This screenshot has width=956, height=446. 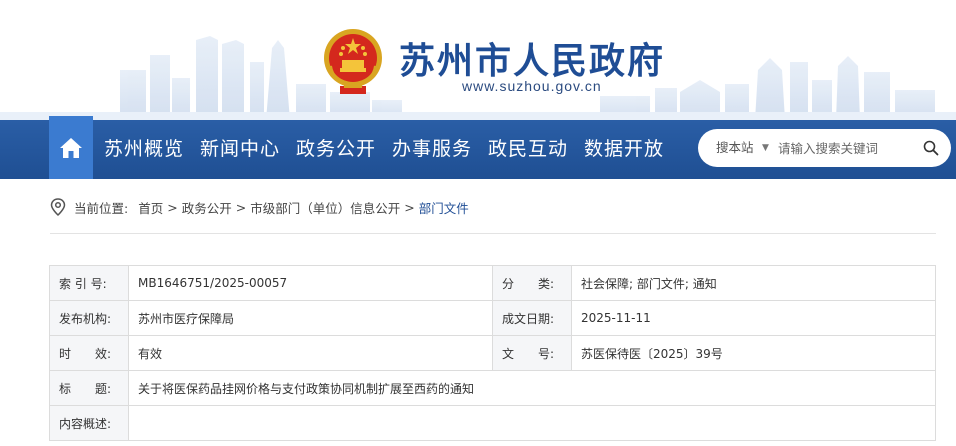 What do you see at coordinates (931, 148) in the screenshot?
I see `search-icon` at bounding box center [931, 148].